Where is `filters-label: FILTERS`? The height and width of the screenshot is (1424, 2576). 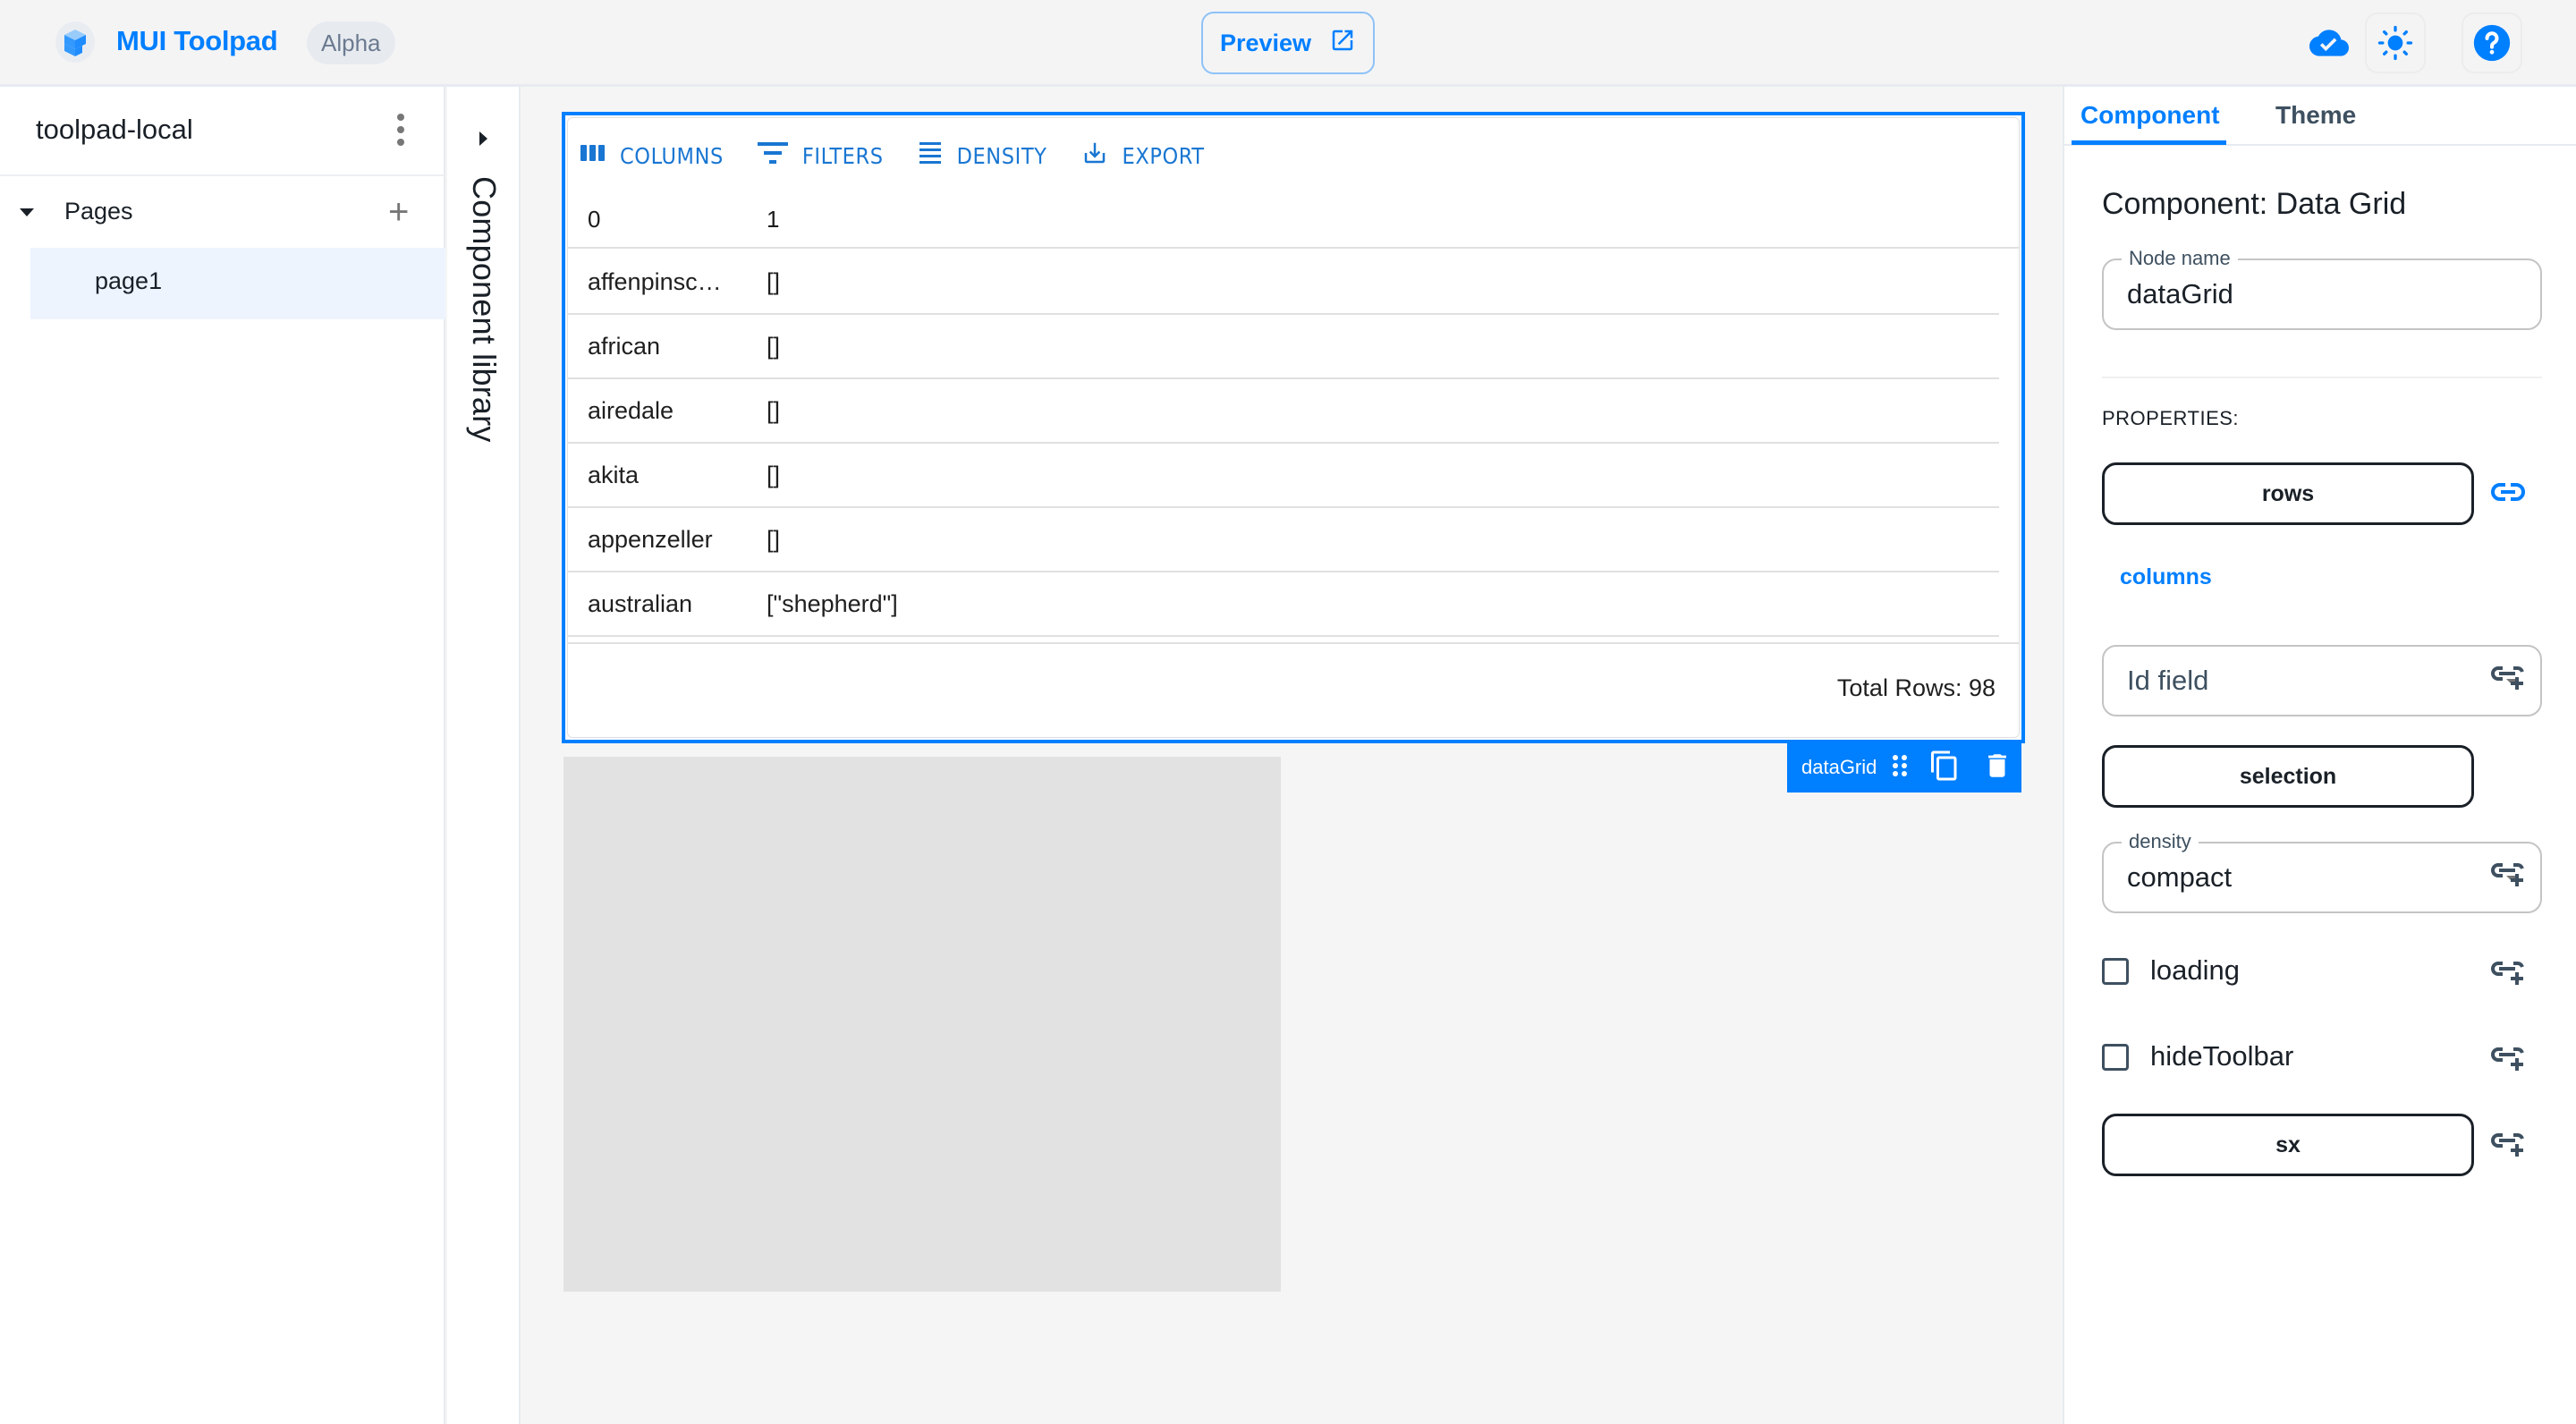 filters-label: FILTERS is located at coordinates (842, 155).